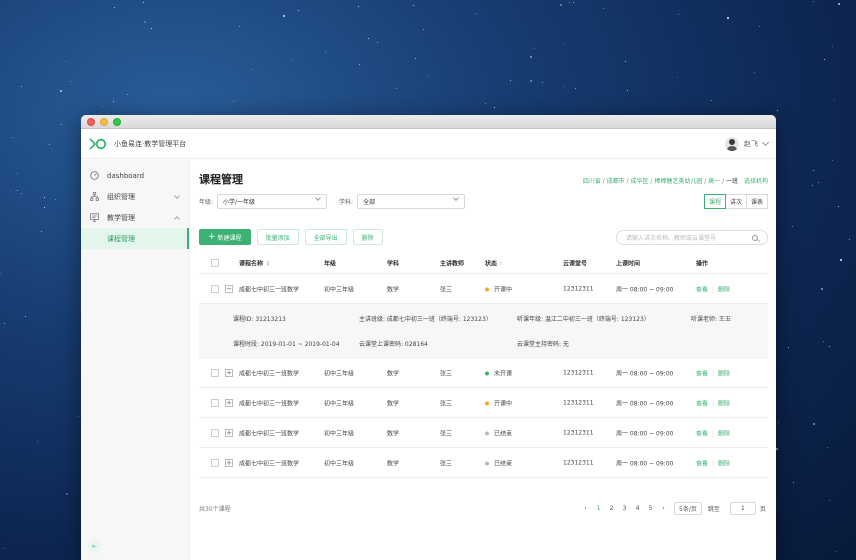 Image resolution: width=856 pixels, height=560 pixels. Describe the element at coordinates (94, 546) in the screenshot. I see `collapse-sidebar-icon: ⇤` at that location.